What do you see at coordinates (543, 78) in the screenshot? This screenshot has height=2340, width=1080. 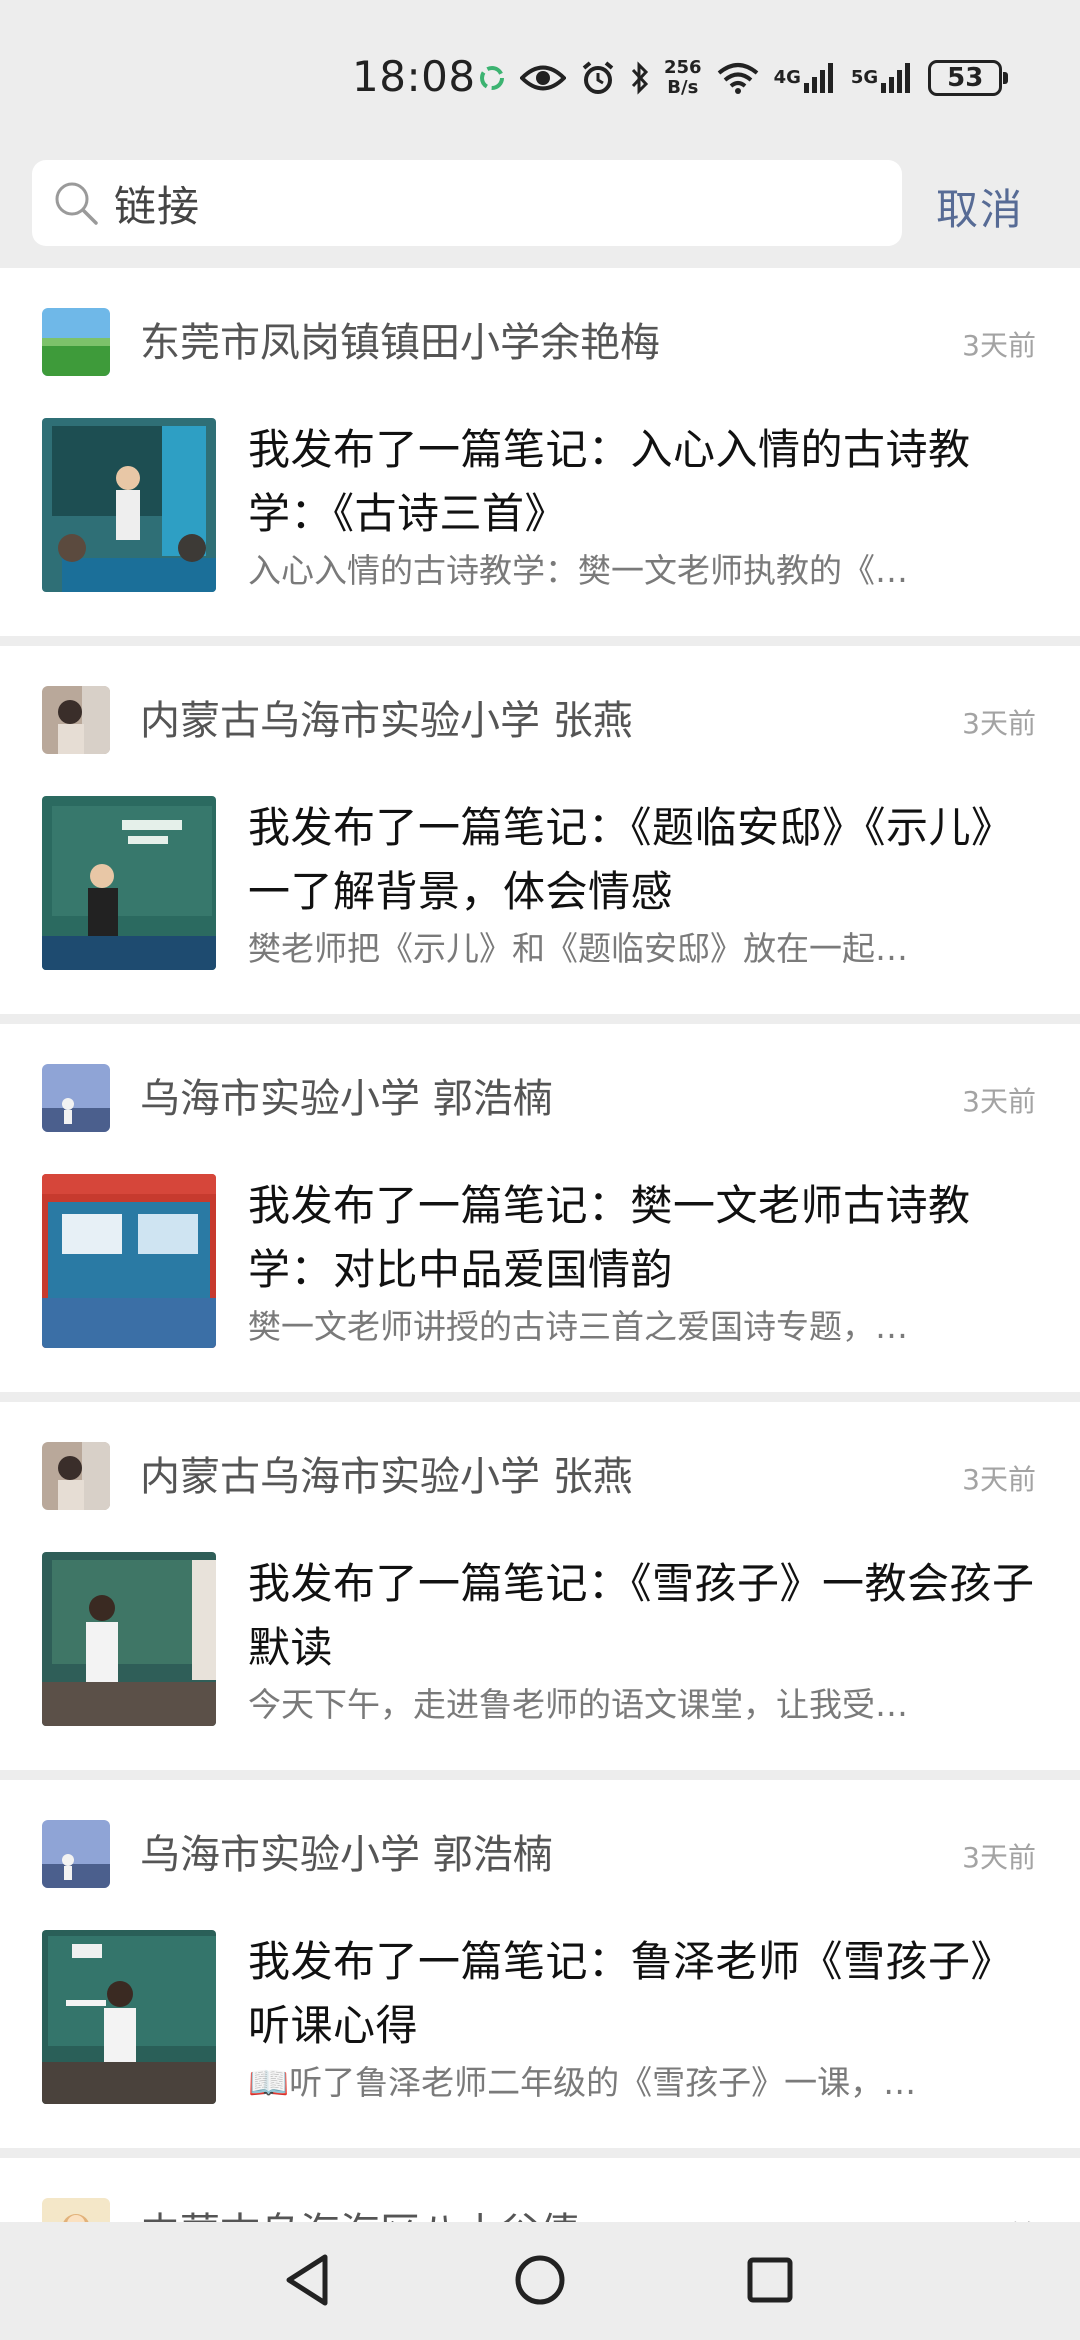 I see `eye-icon` at bounding box center [543, 78].